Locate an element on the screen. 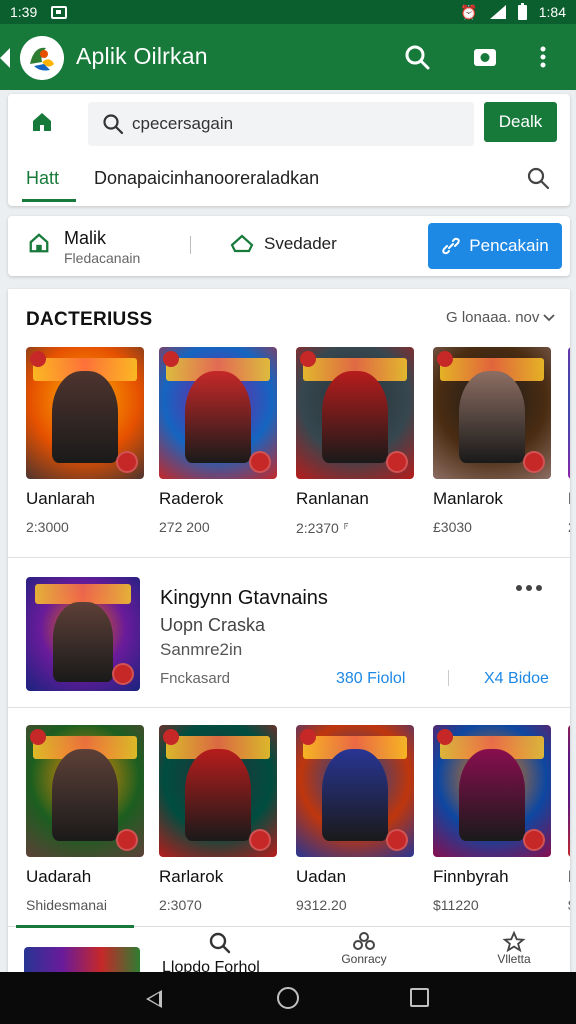 This screenshot has width=576, height=1024. featured-title: Kingynn Gtavnains is located at coordinates (244, 598).